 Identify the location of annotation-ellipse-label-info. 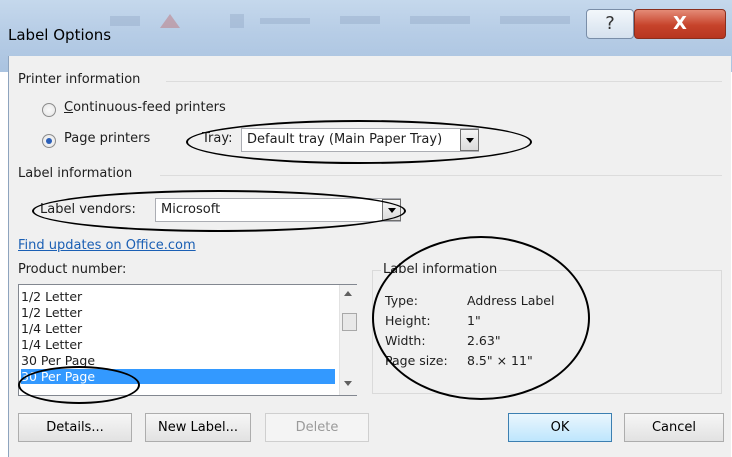
(481, 318).